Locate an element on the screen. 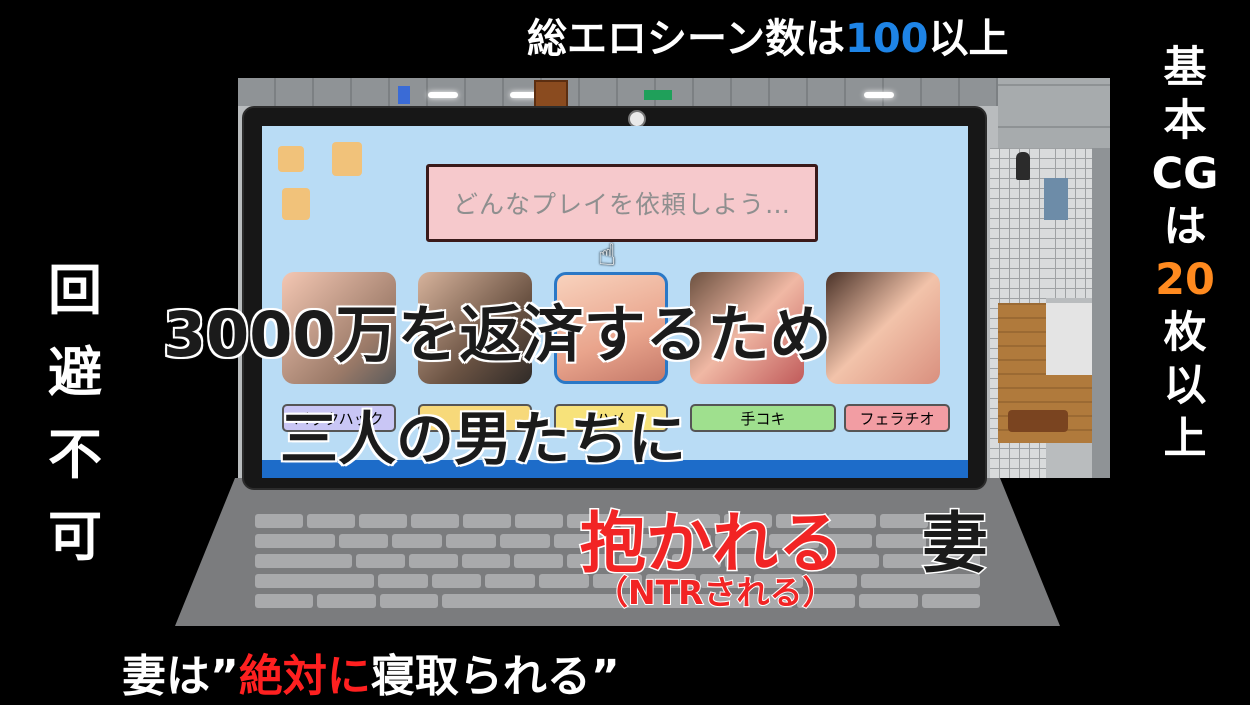  total-scenes-caption: 総エロシーン数は100以上 is located at coordinates (768, 39).